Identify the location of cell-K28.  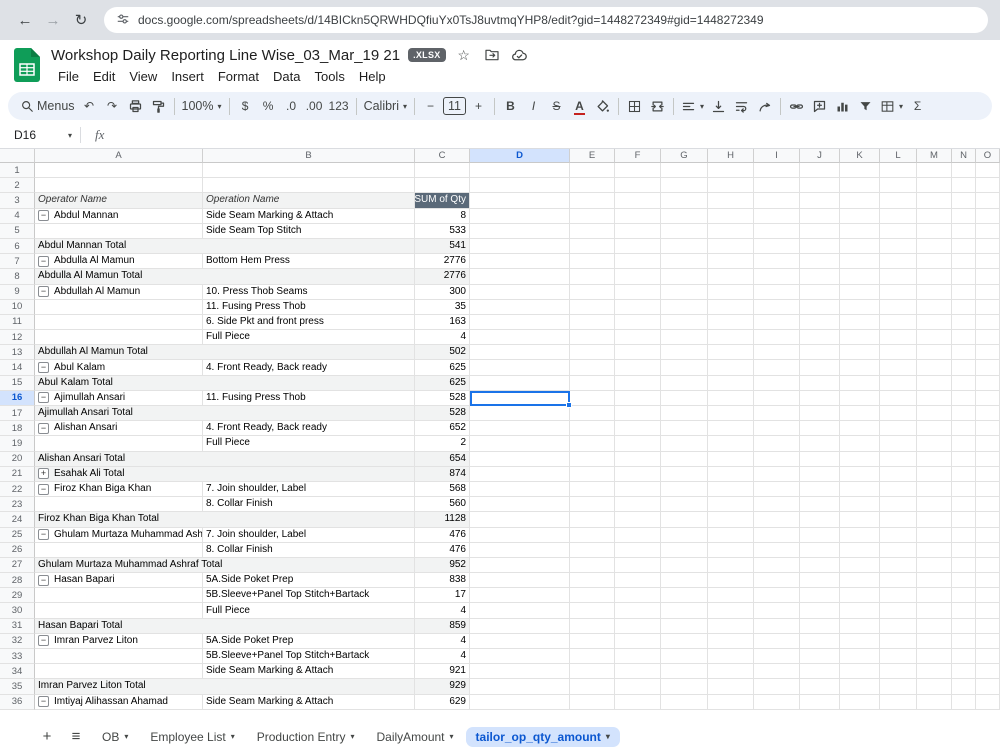
(860, 581).